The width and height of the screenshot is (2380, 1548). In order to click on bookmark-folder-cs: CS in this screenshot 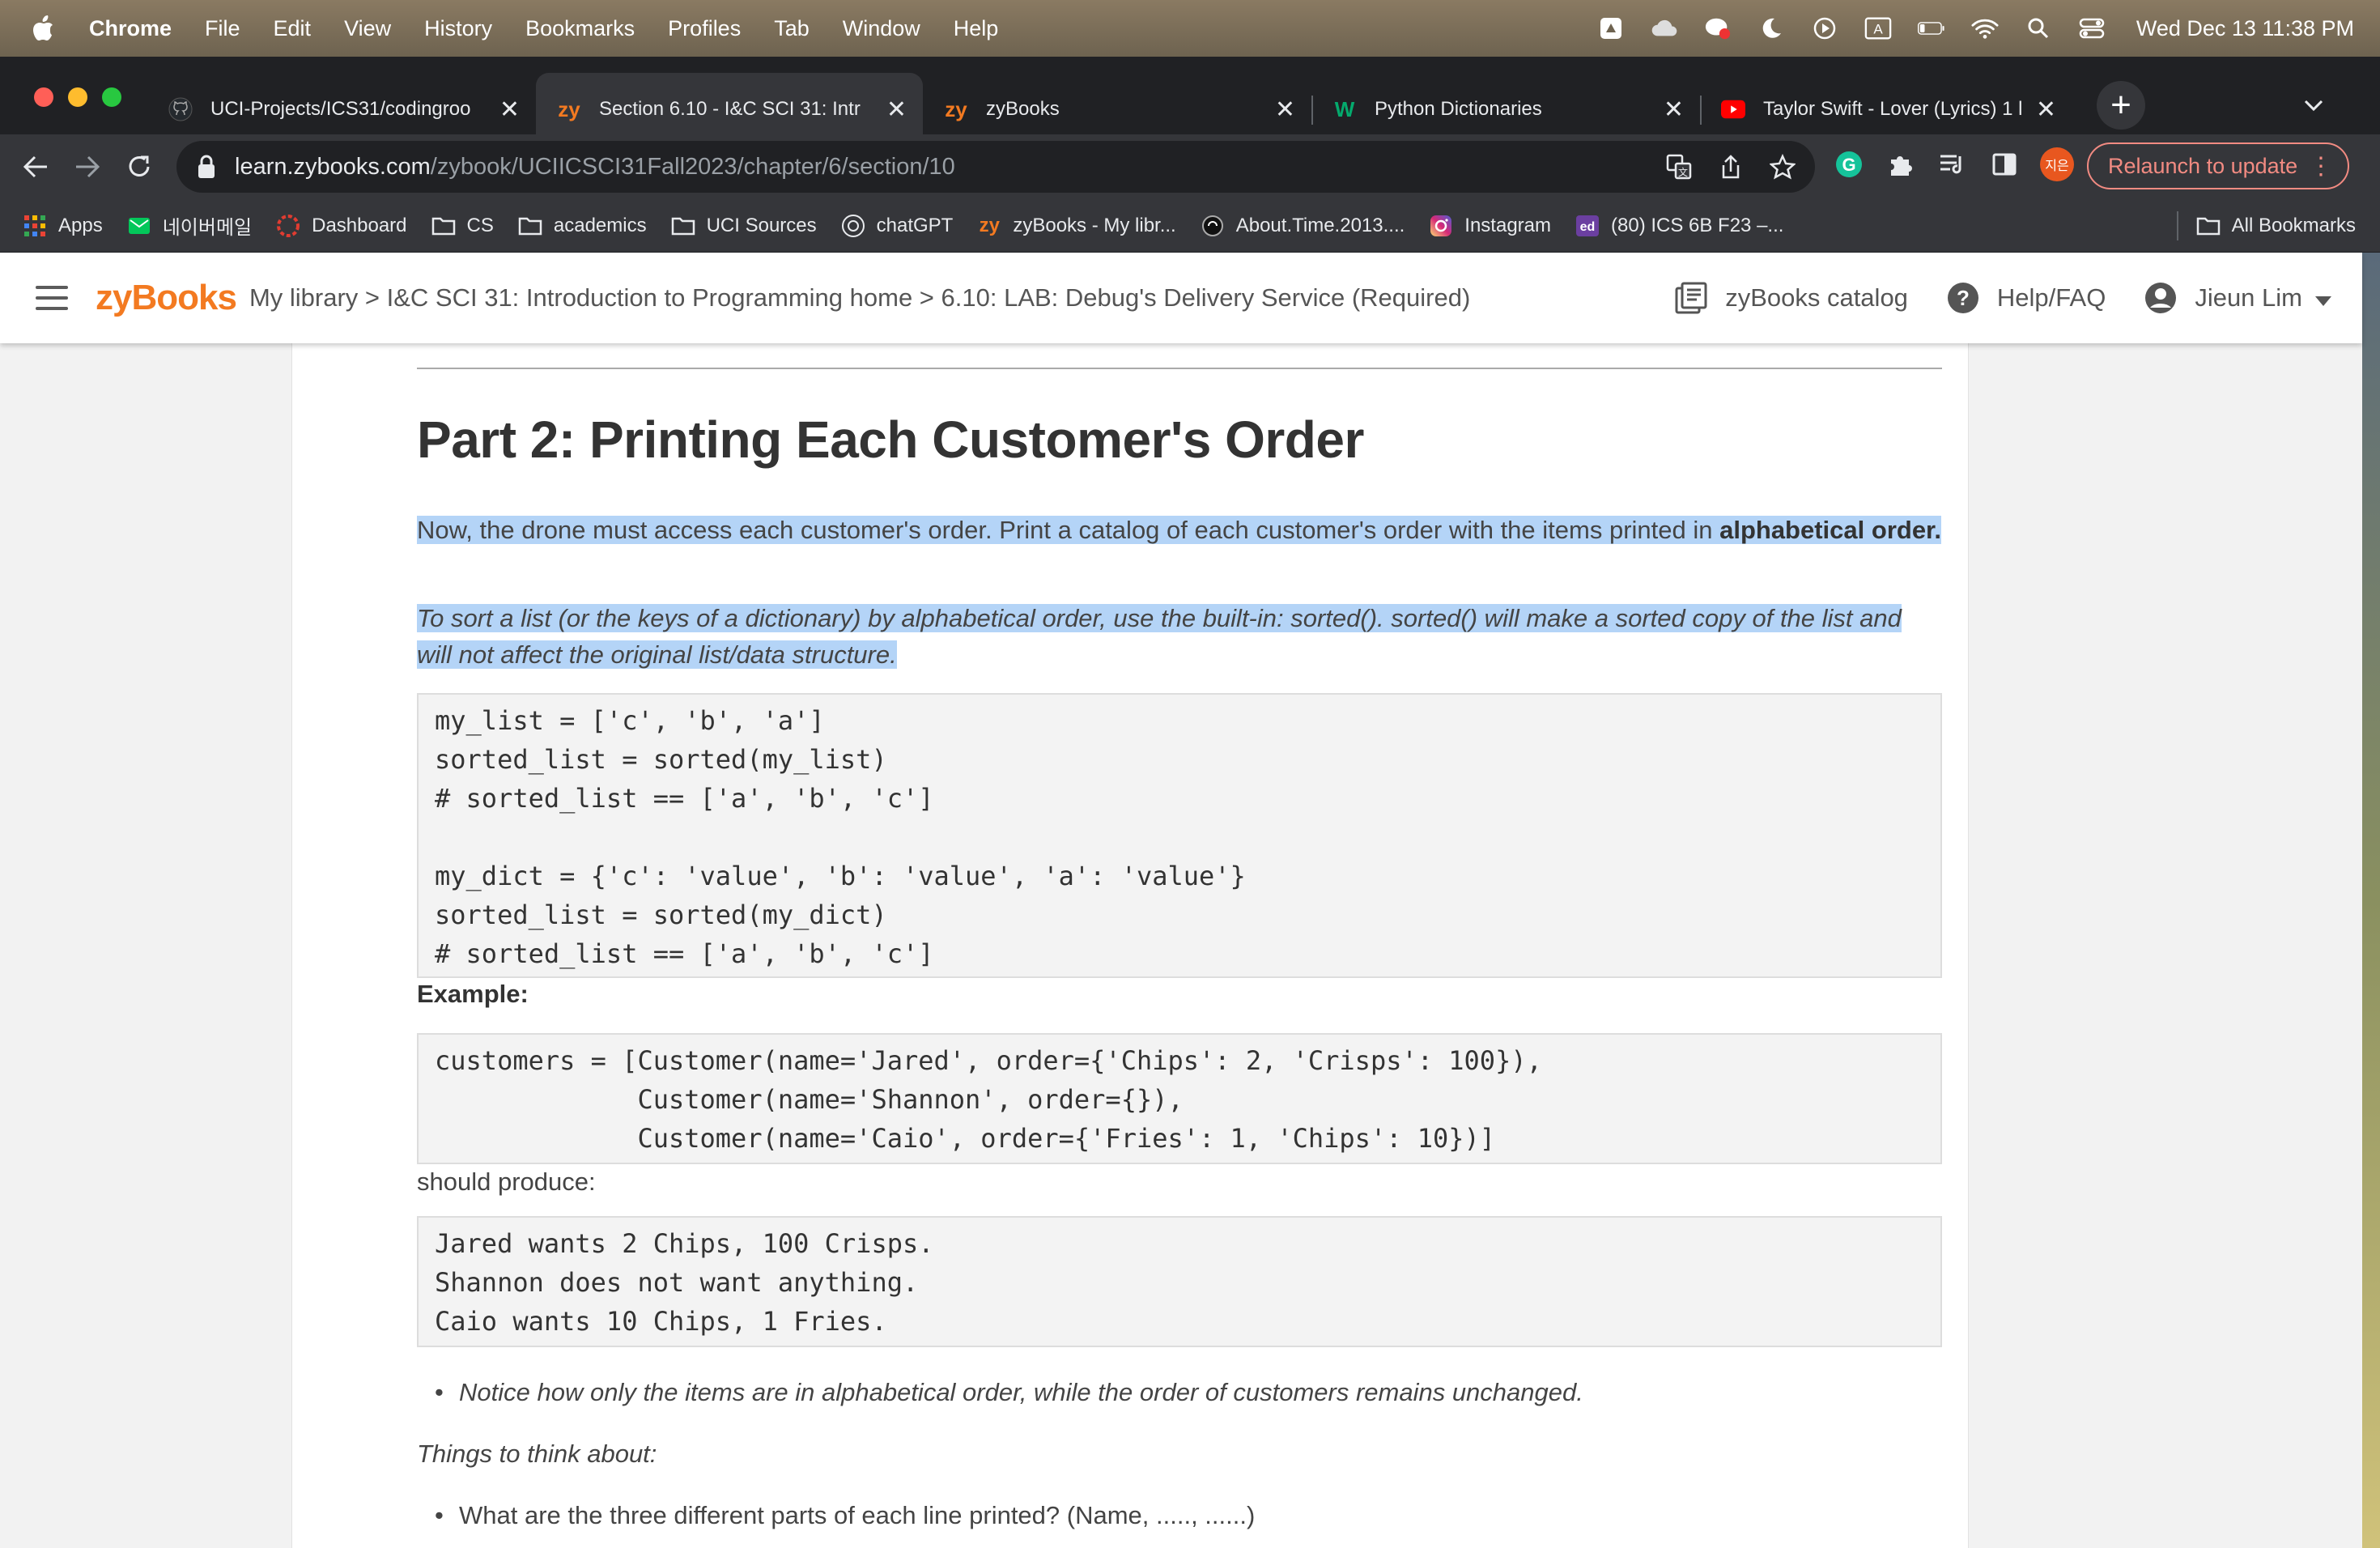, I will do `click(463, 226)`.